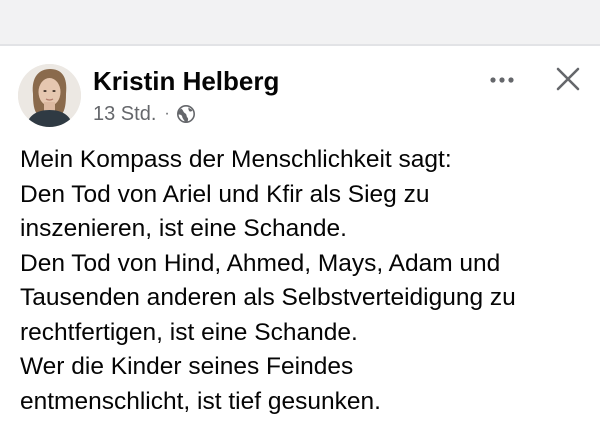 This screenshot has height=433, width=600. I want to click on post-text-line: inszenieren, ist eine Schande., so click(183, 228).